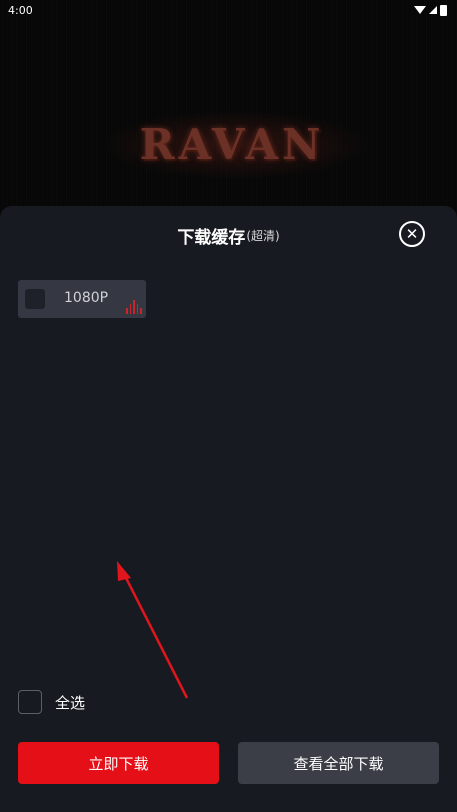 Image resolution: width=457 pixels, height=812 pixels. What do you see at coordinates (30, 702) in the screenshot?
I see `select-all-checkbox` at bounding box center [30, 702].